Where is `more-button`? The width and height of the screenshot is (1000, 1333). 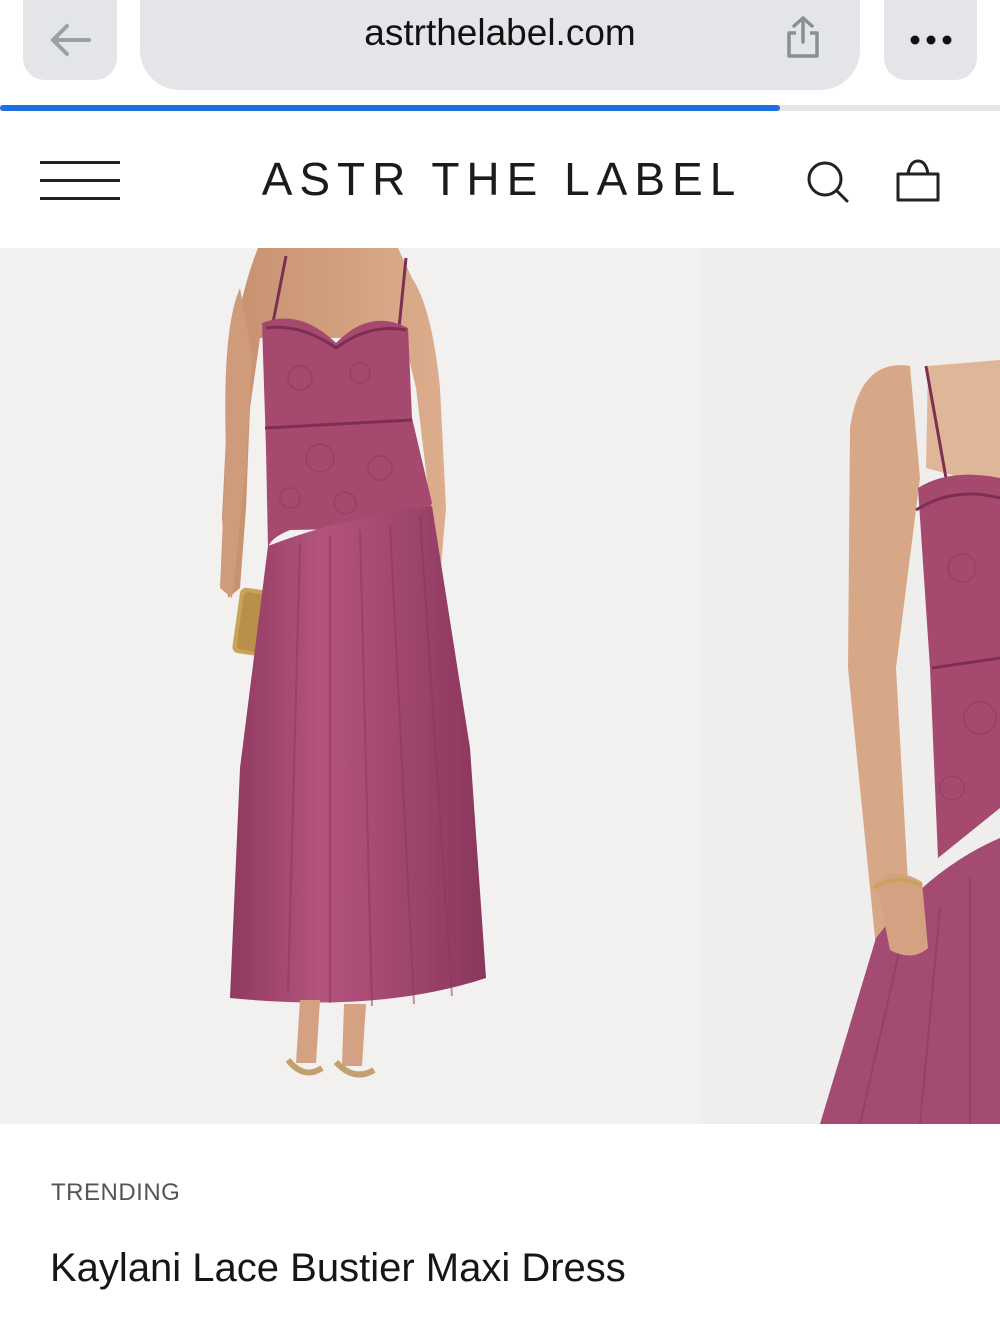 more-button is located at coordinates (930, 40).